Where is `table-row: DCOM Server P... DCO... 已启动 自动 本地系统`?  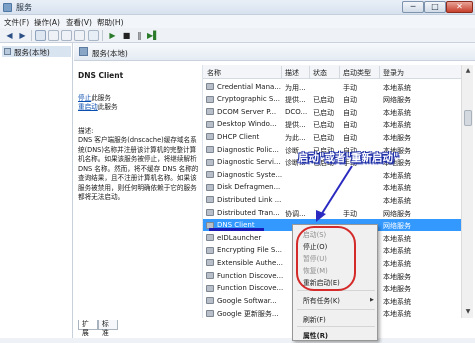 table-row: DCOM Server P... DCO... 已启动 自动 本地系统 is located at coordinates (332, 111).